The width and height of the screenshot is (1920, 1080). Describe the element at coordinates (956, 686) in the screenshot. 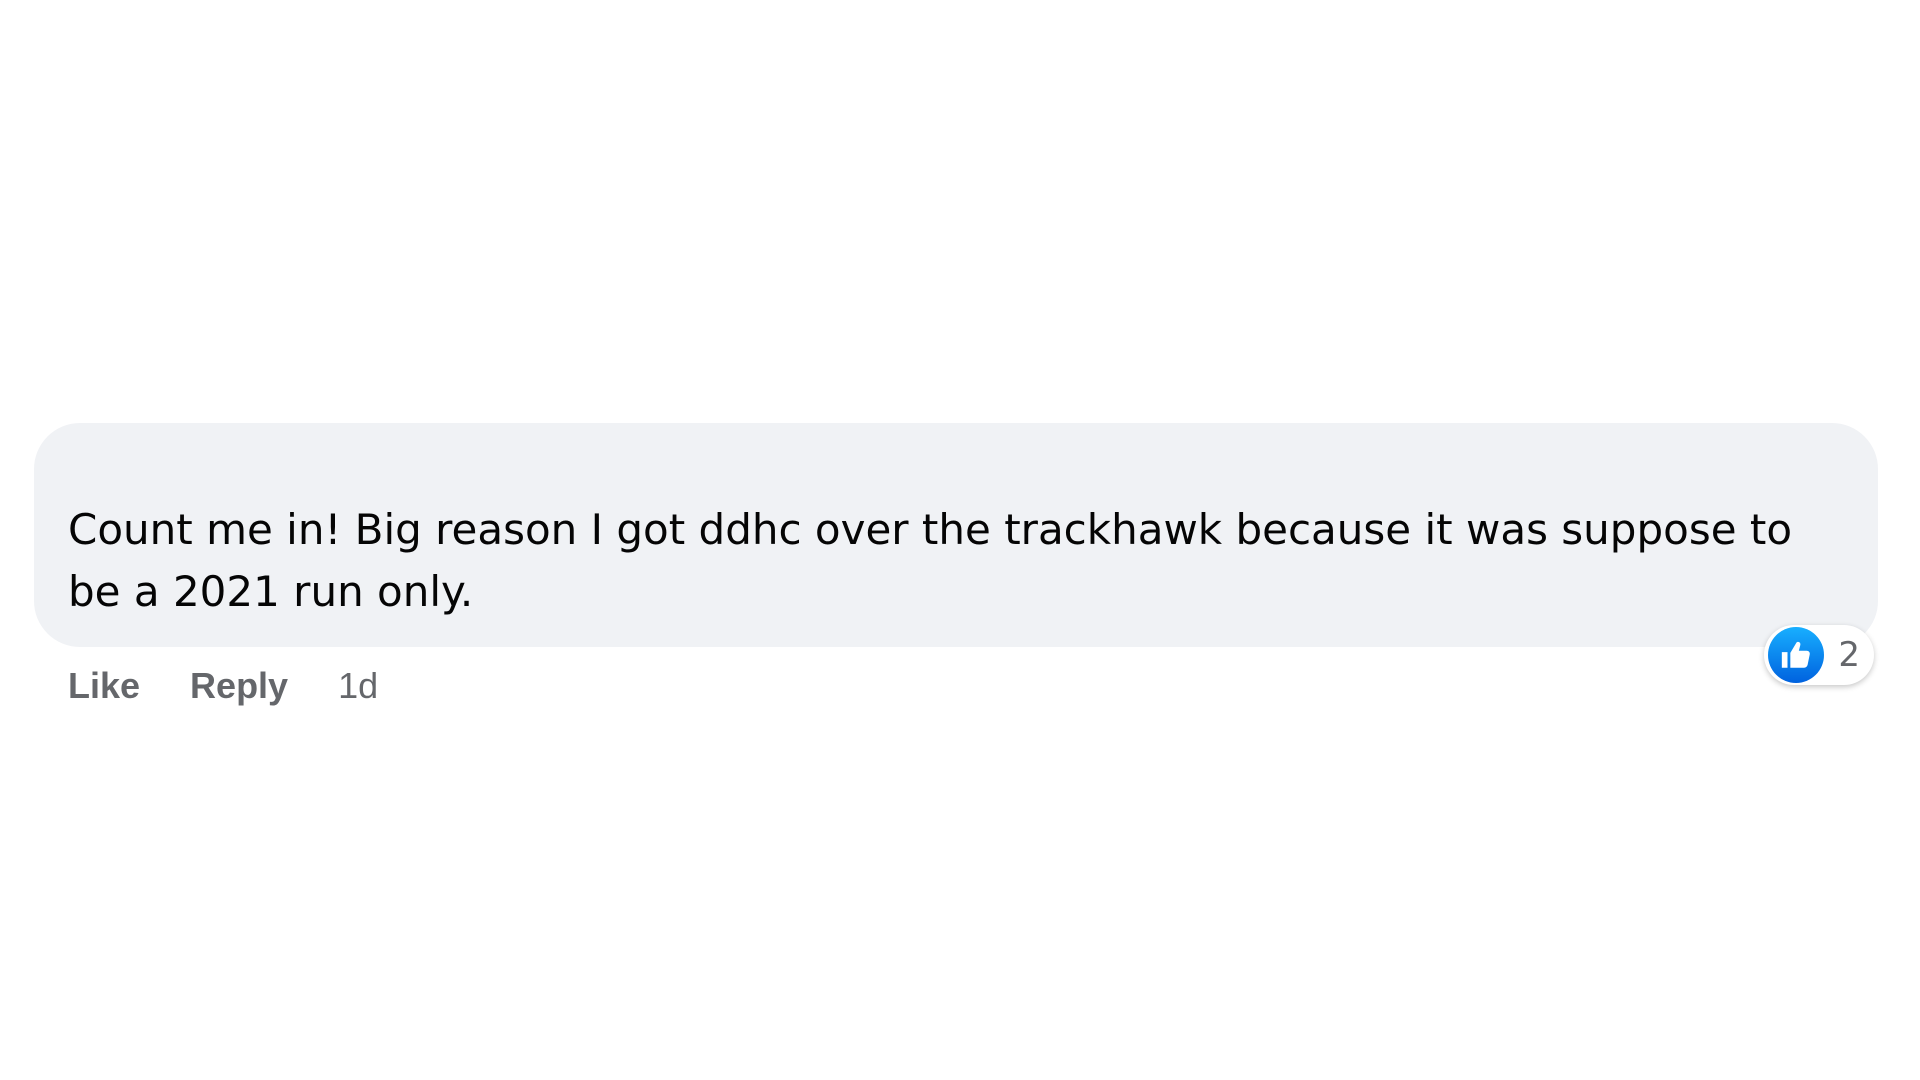

I see `comment-actions: Like Reply 1d` at that location.